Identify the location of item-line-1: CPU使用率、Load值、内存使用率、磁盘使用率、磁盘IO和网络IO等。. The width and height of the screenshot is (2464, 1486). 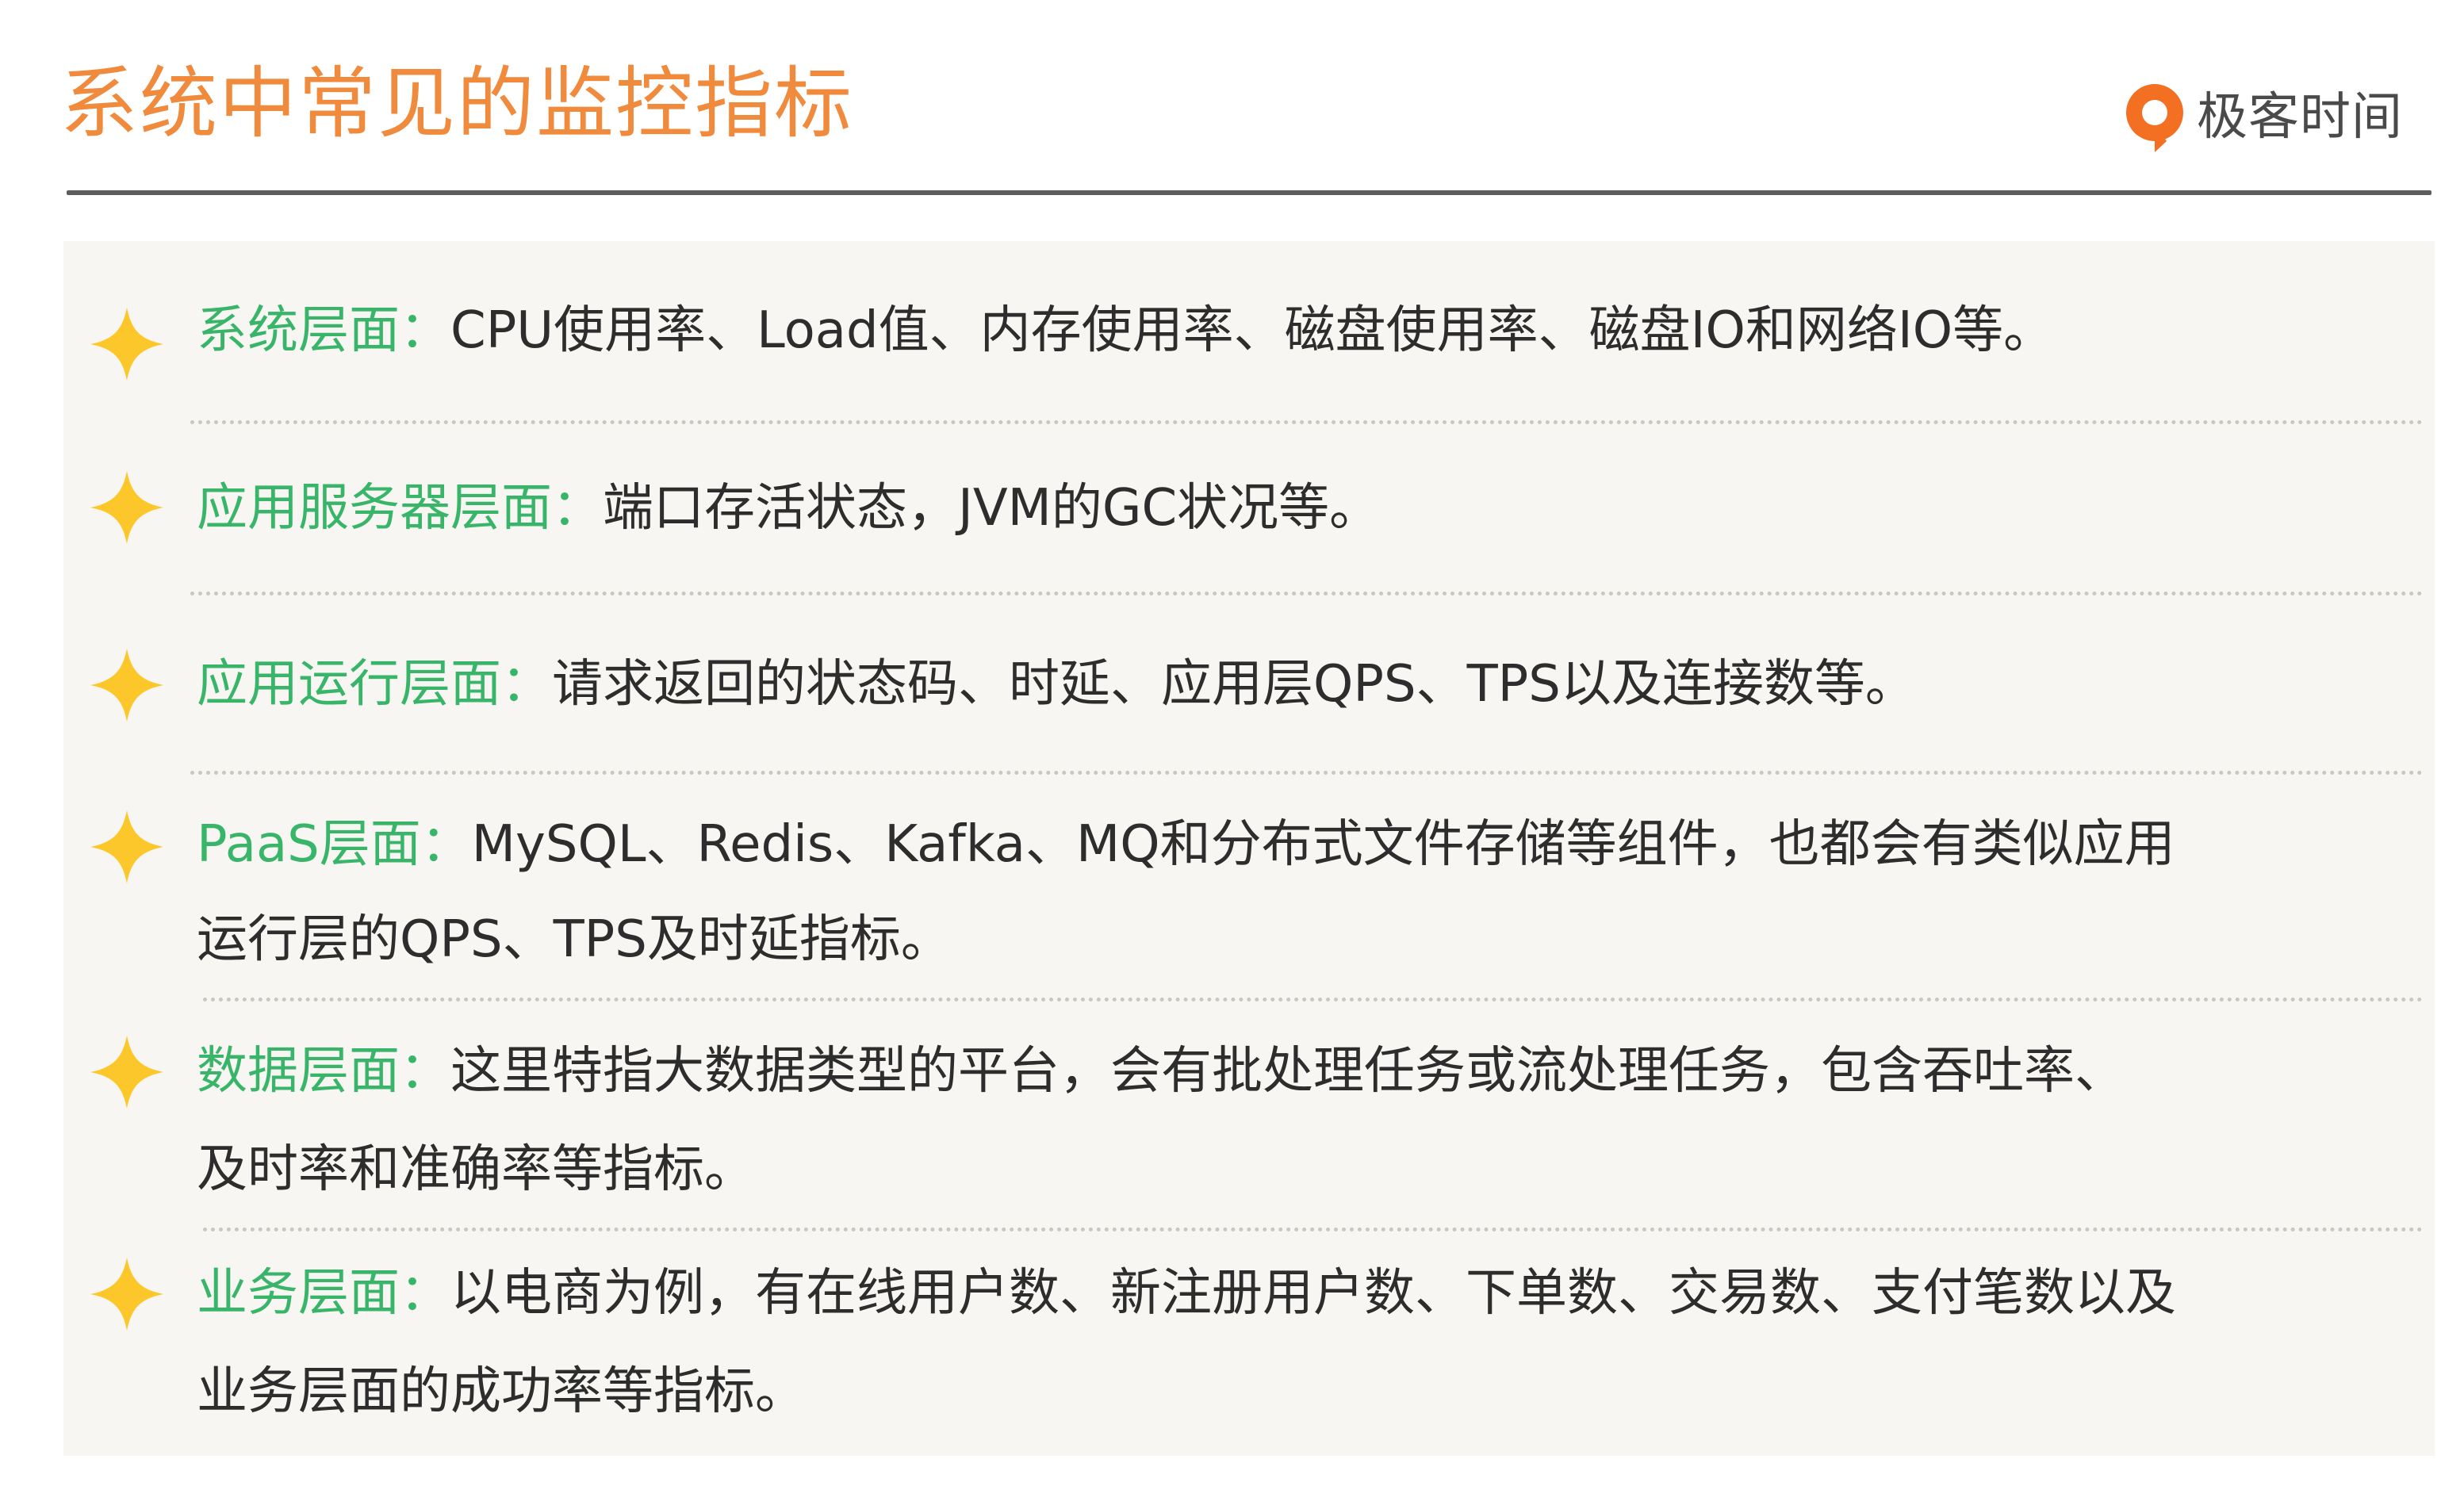
(1252, 330).